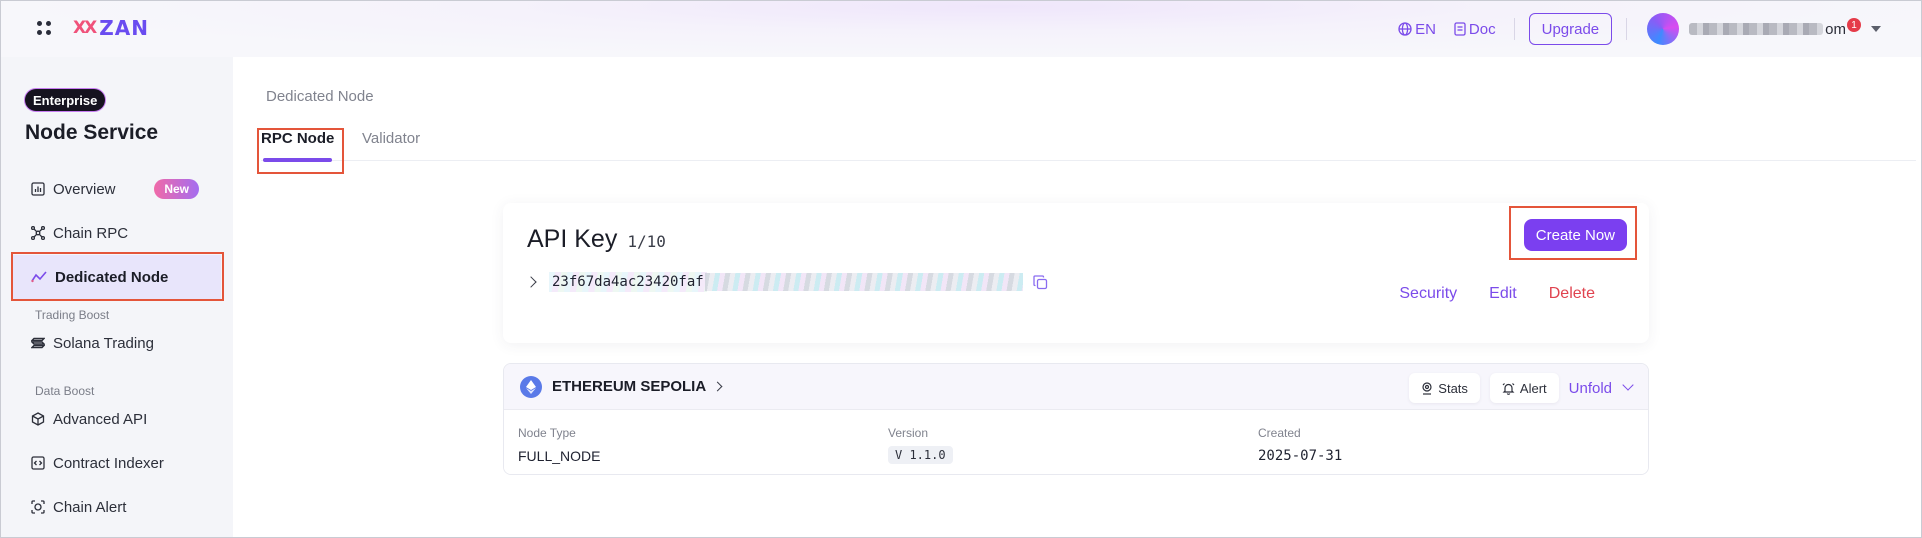 Image resolution: width=1922 pixels, height=538 pixels. I want to click on sidebar-item-advanced-api: Advanced API, so click(117, 419).